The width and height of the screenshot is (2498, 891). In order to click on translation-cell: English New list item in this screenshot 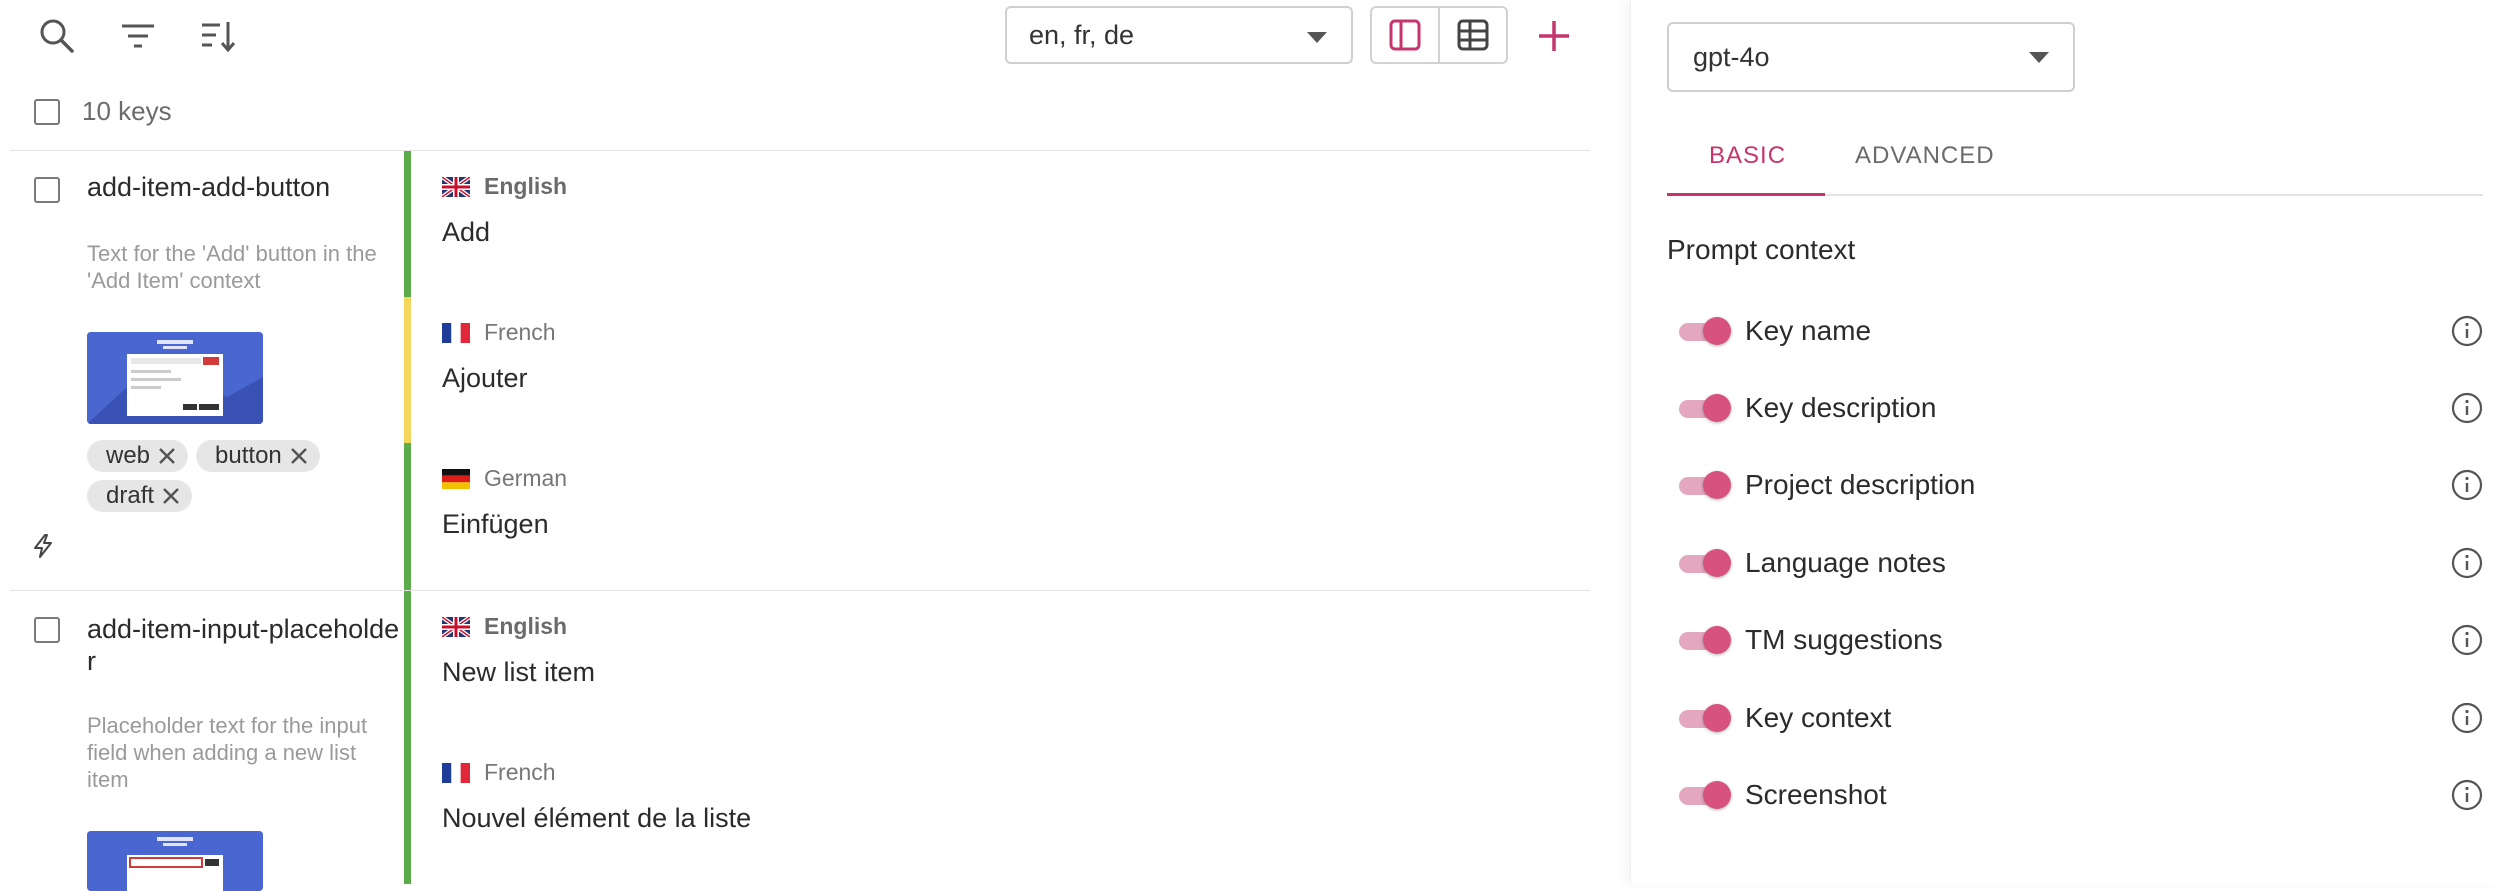, I will do `click(997, 664)`.